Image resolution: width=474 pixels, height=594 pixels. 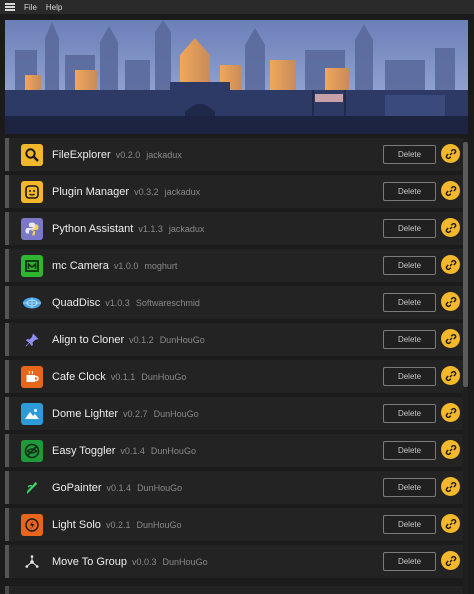 What do you see at coordinates (32, 228) in the screenshot?
I see `python-icon` at bounding box center [32, 228].